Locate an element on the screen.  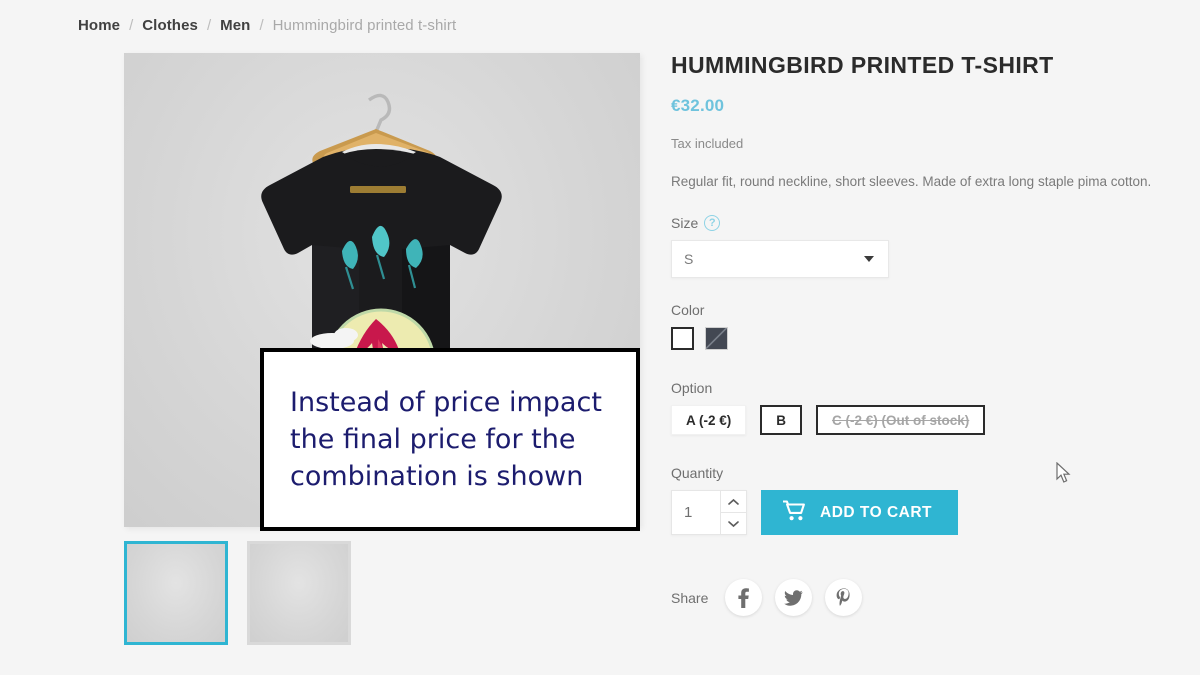
size-select: S is located at coordinates (780, 259).